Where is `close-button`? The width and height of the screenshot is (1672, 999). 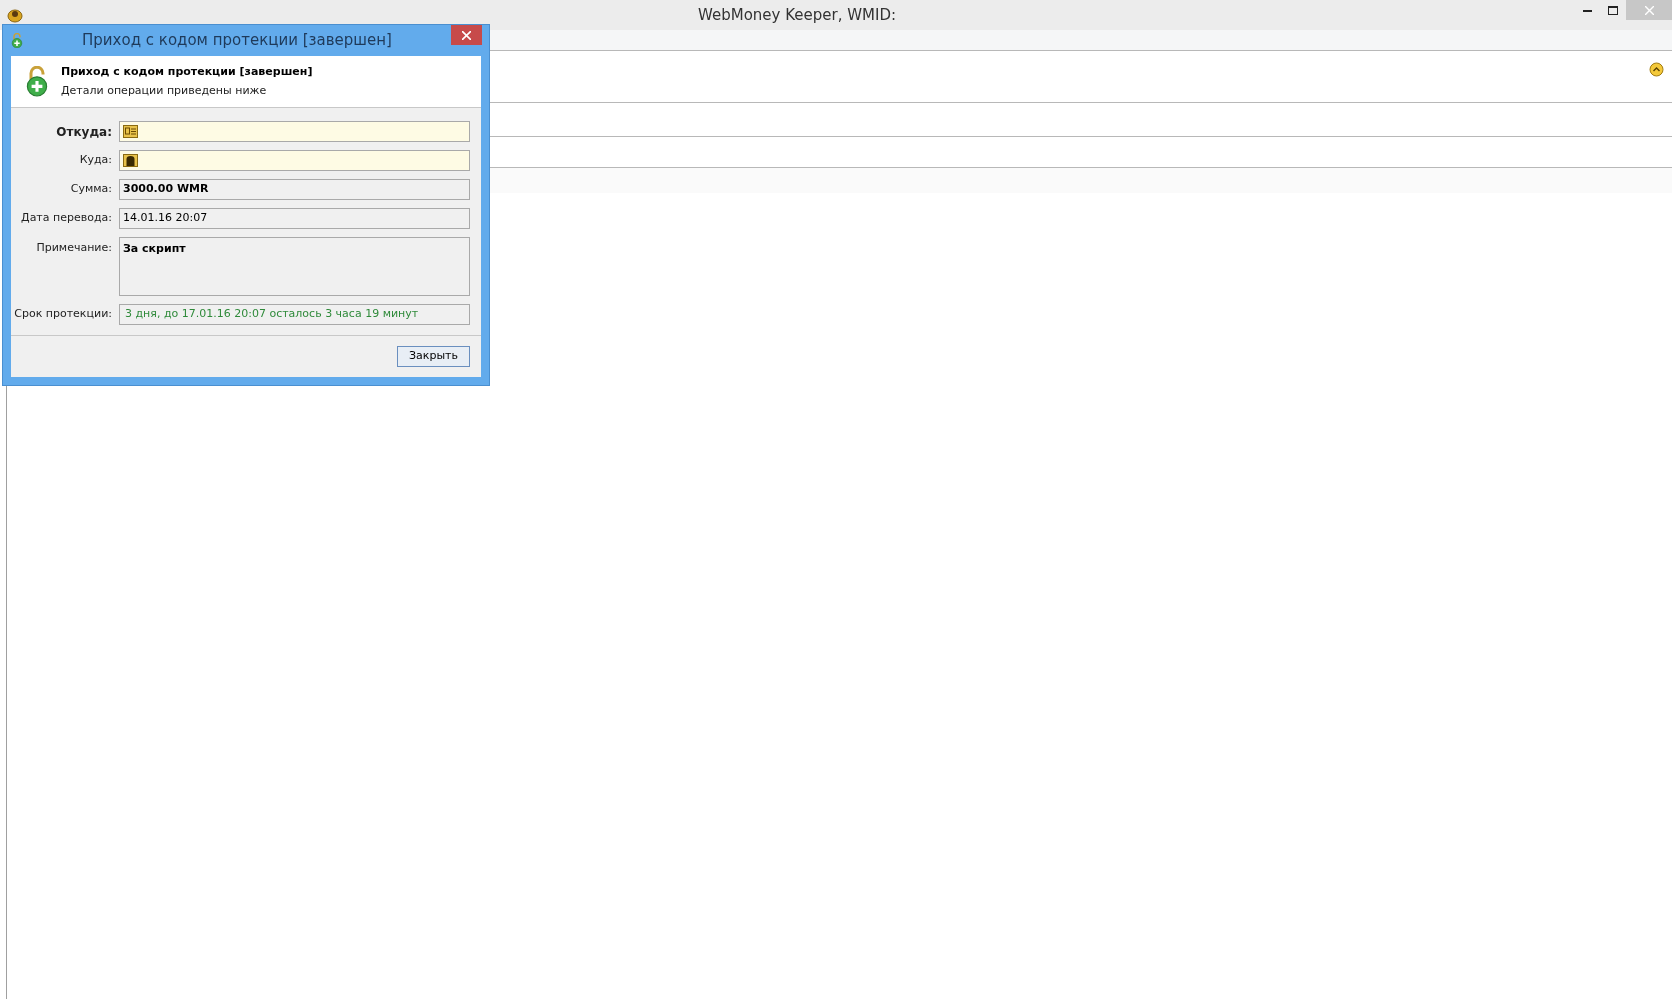 close-button is located at coordinates (466, 35).